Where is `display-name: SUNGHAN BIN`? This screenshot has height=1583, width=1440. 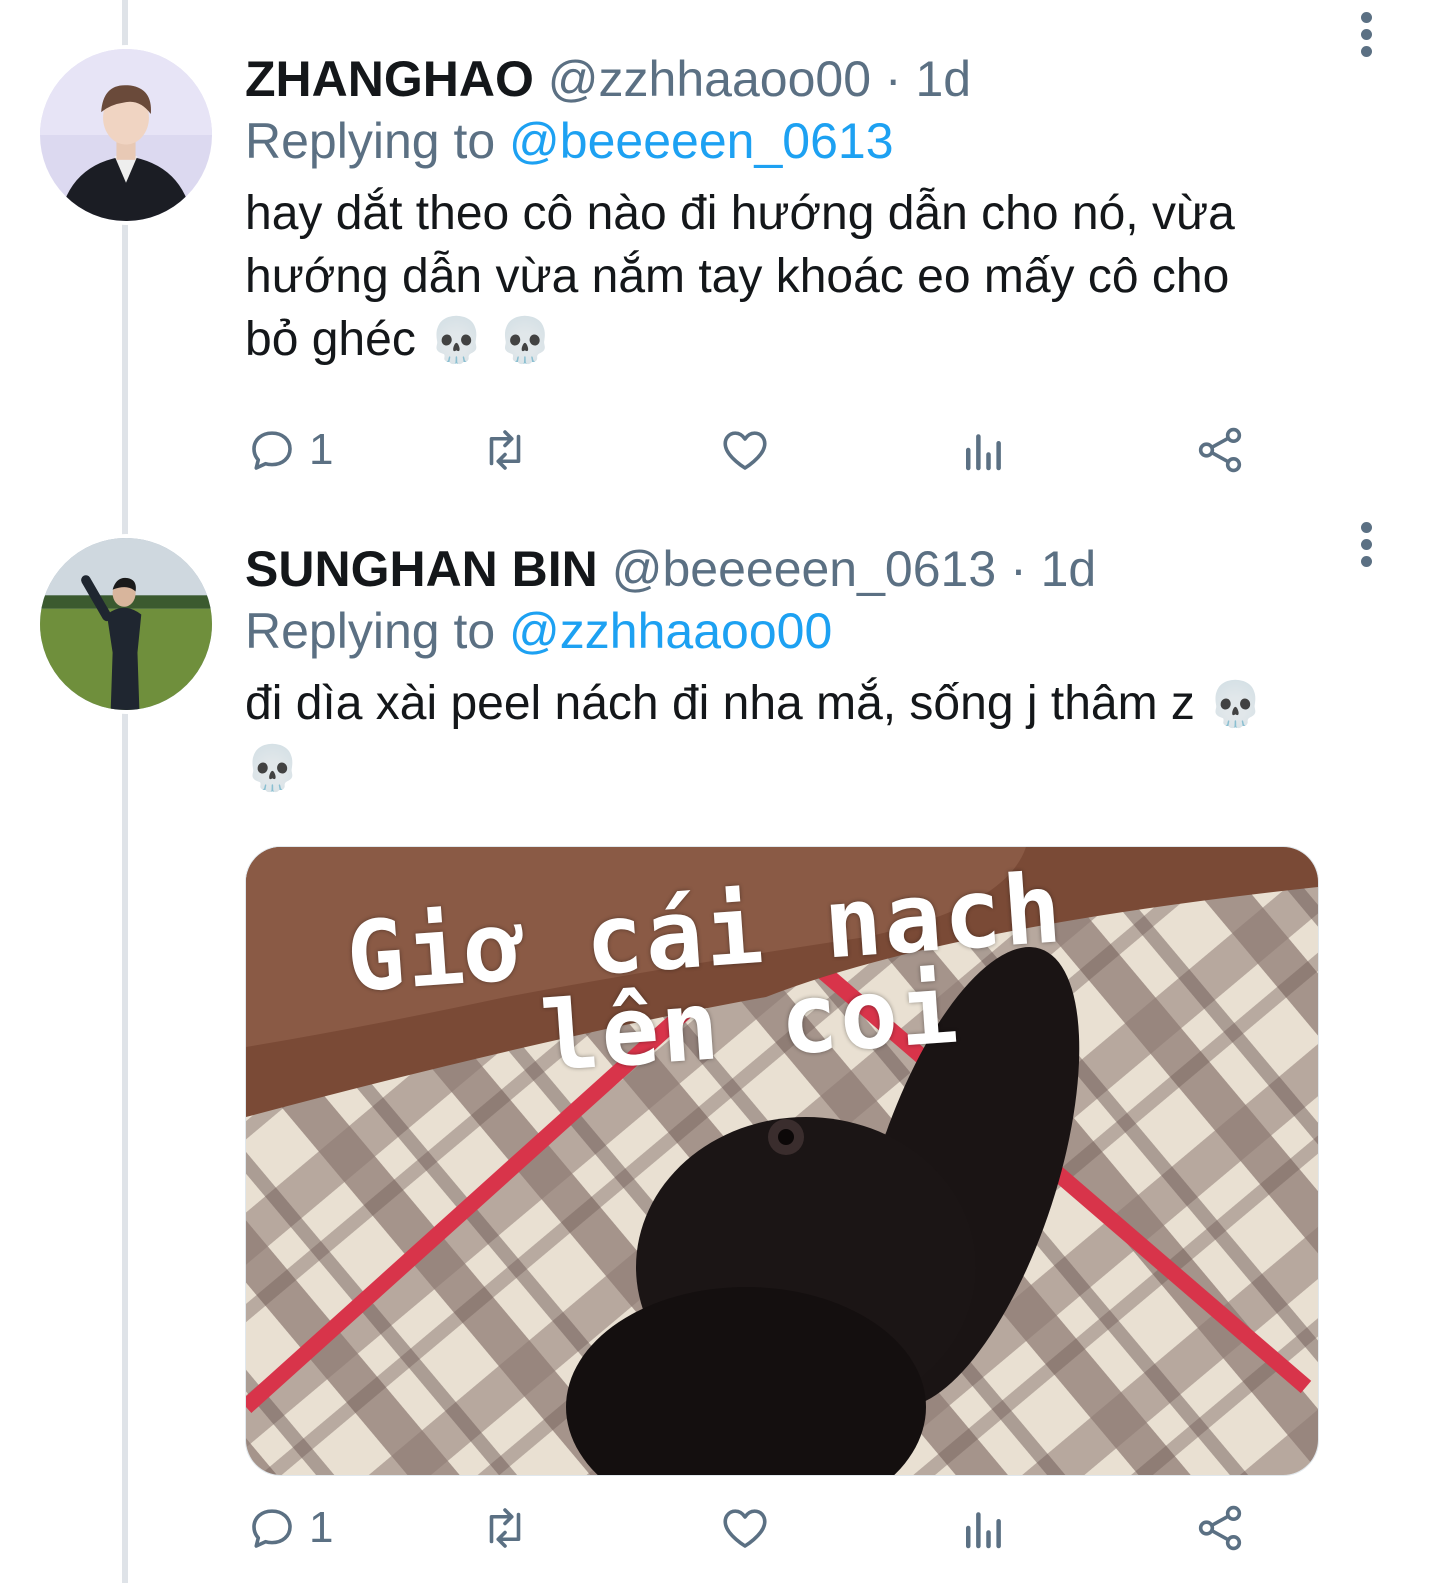
display-name: SUNGHAN BIN is located at coordinates (421, 569).